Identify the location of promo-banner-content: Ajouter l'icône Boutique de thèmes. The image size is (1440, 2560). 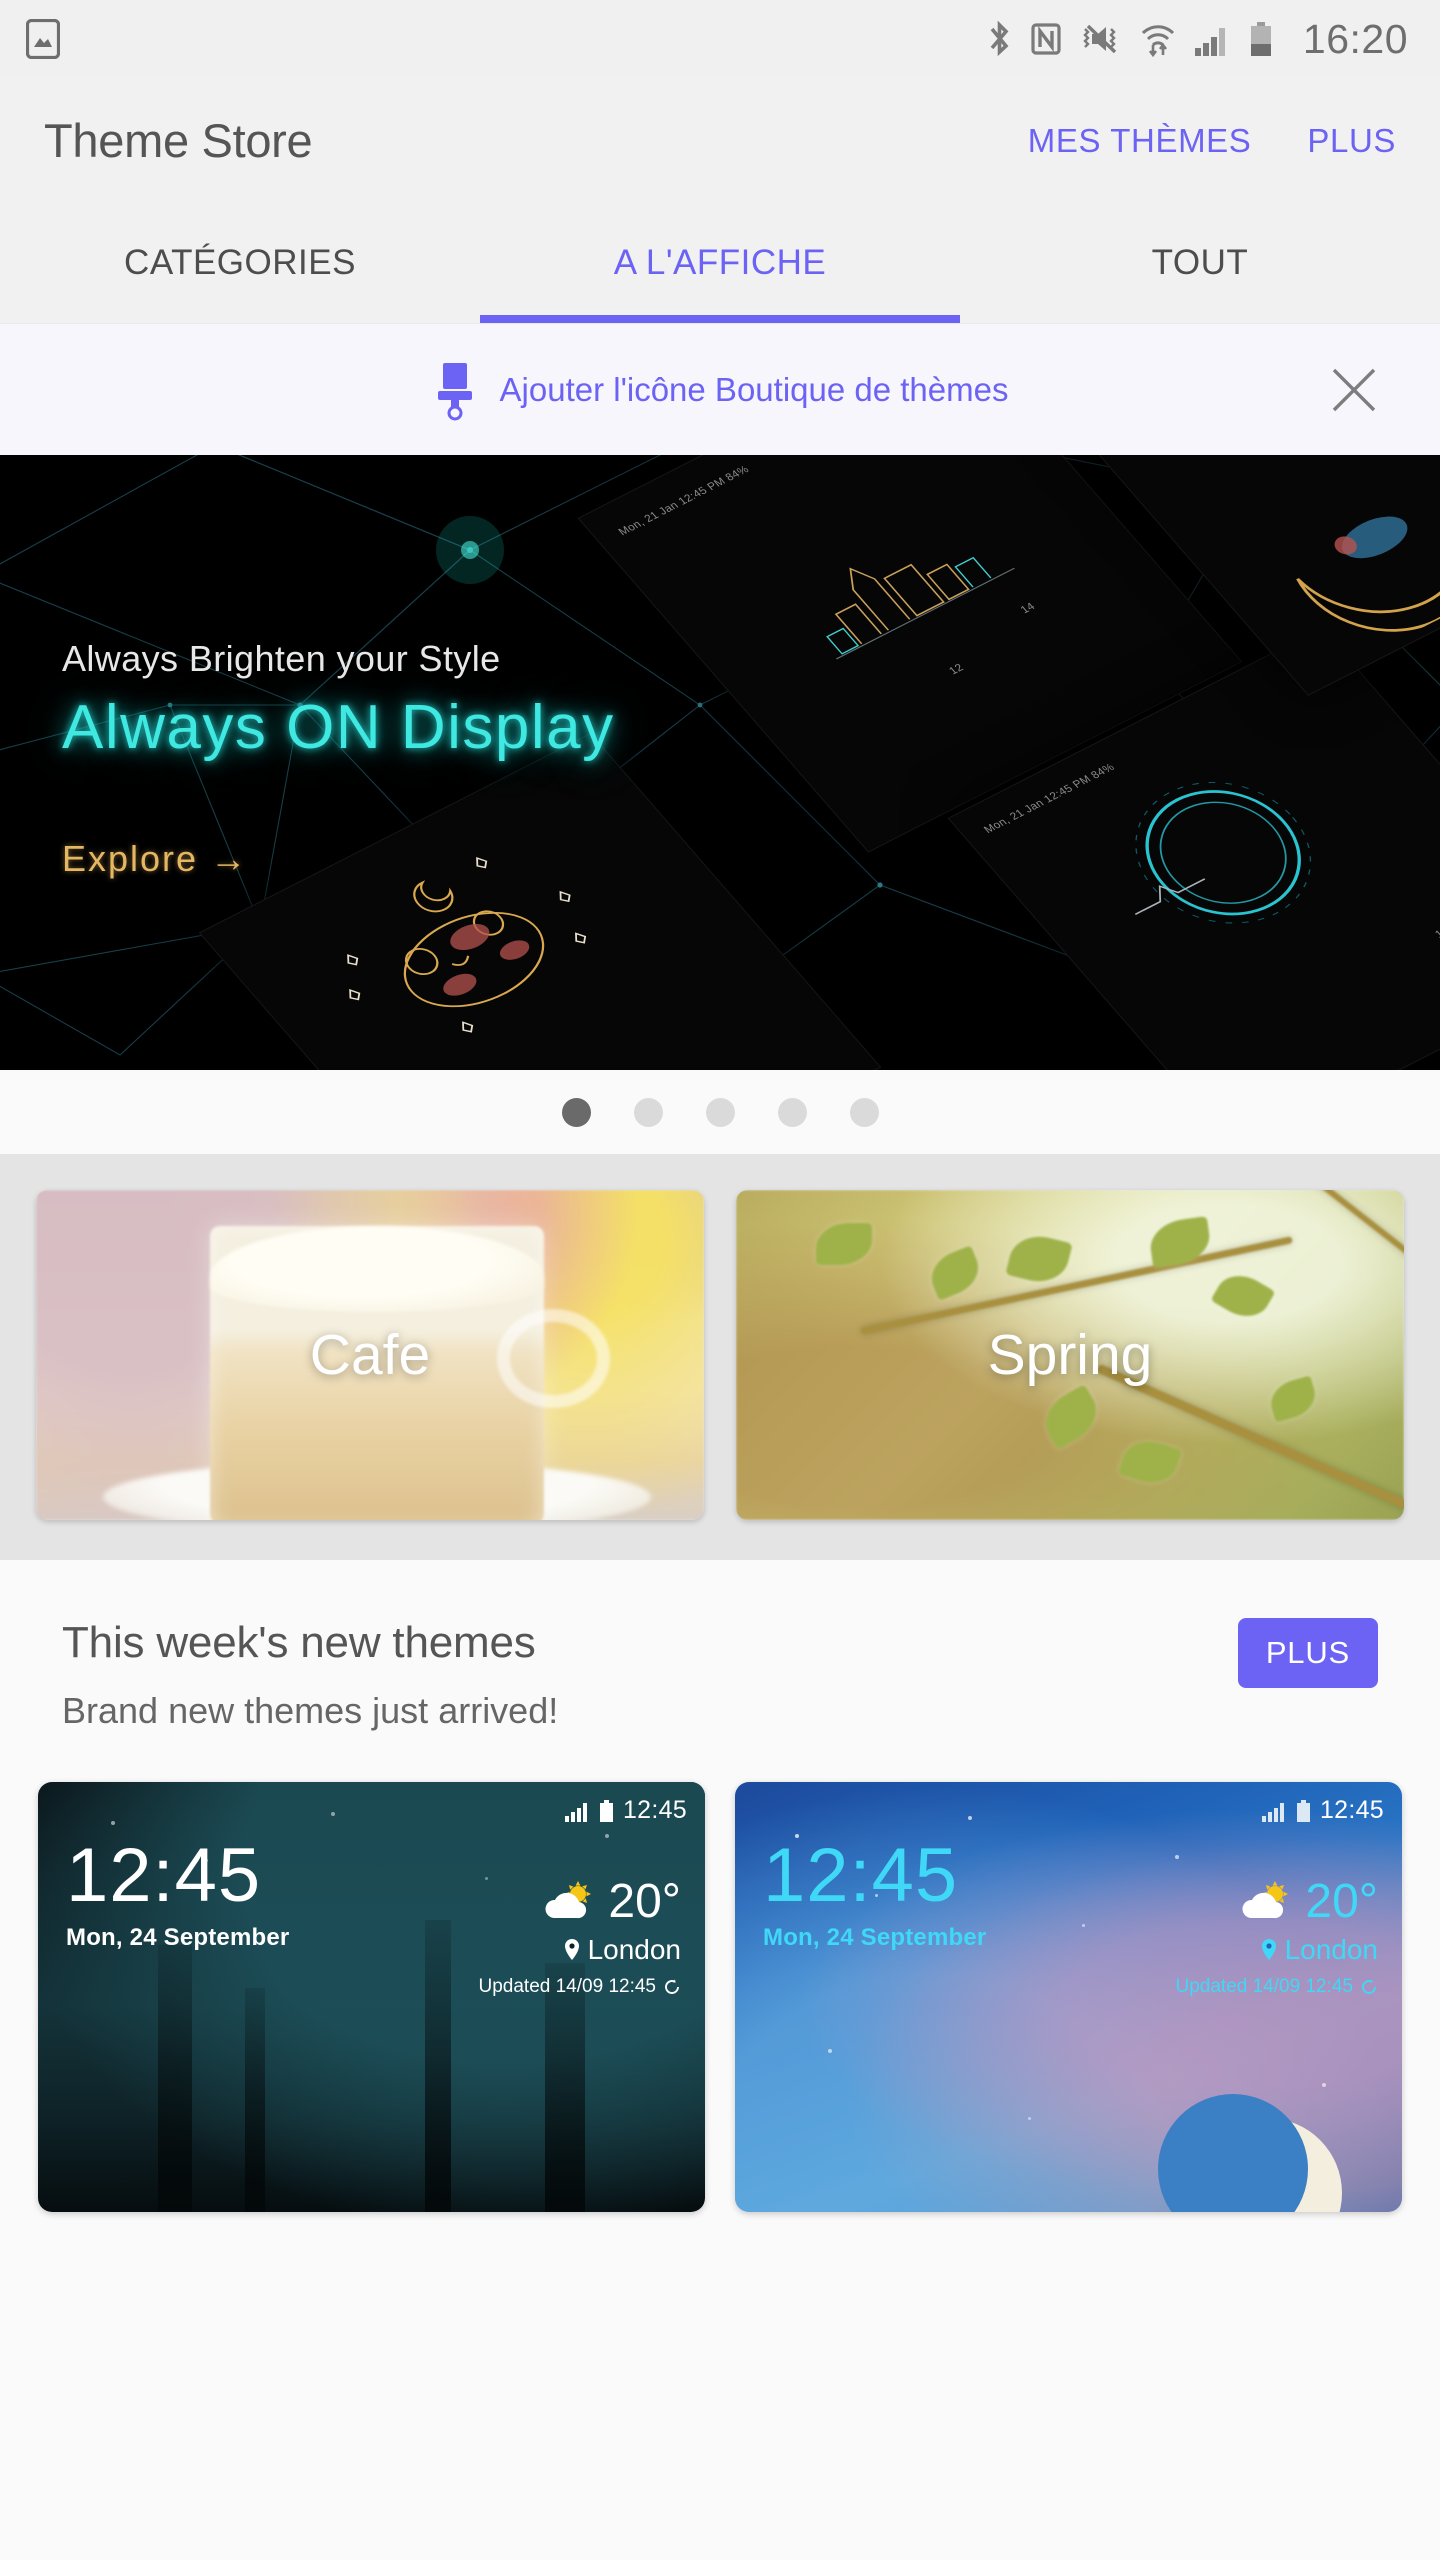
(720, 390).